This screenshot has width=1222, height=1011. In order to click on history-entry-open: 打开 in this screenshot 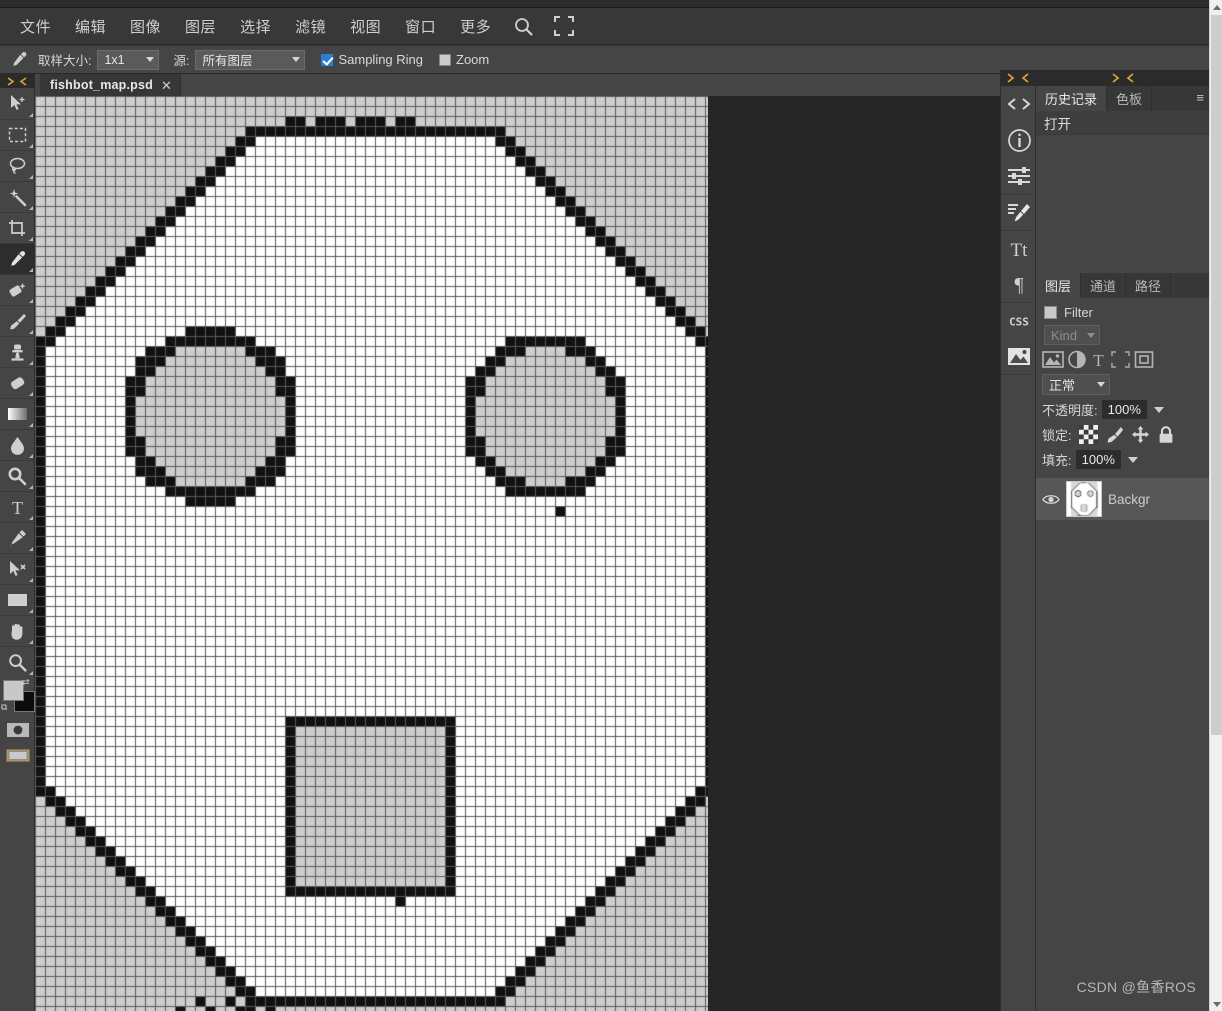, I will do `click(1123, 123)`.